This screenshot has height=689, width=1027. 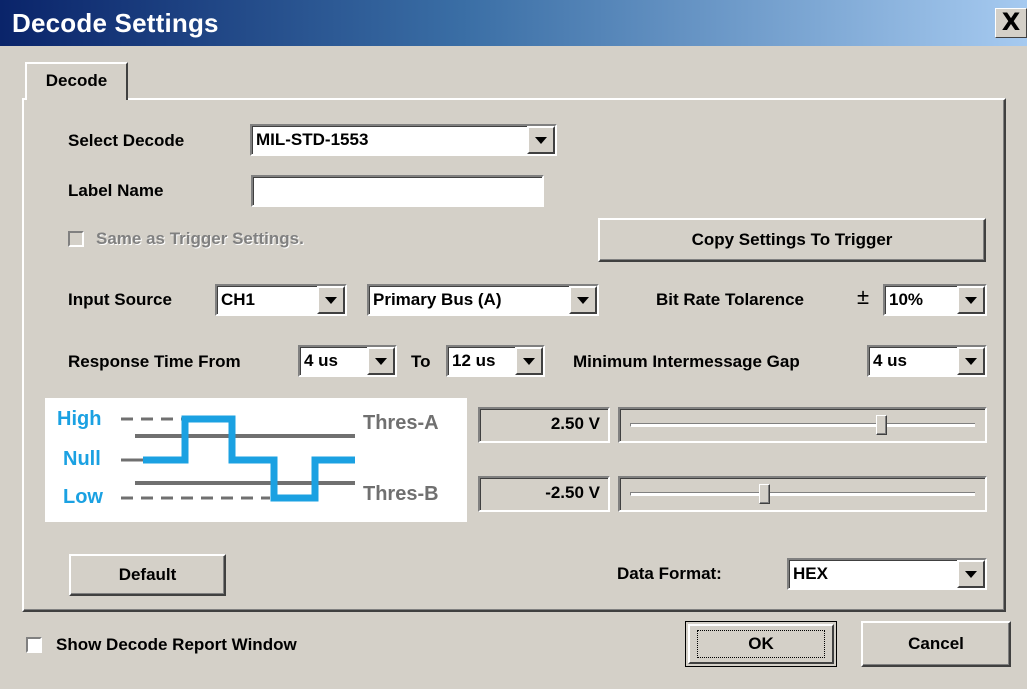 What do you see at coordinates (116, 190) in the screenshot?
I see `label-name-label: Label Name` at bounding box center [116, 190].